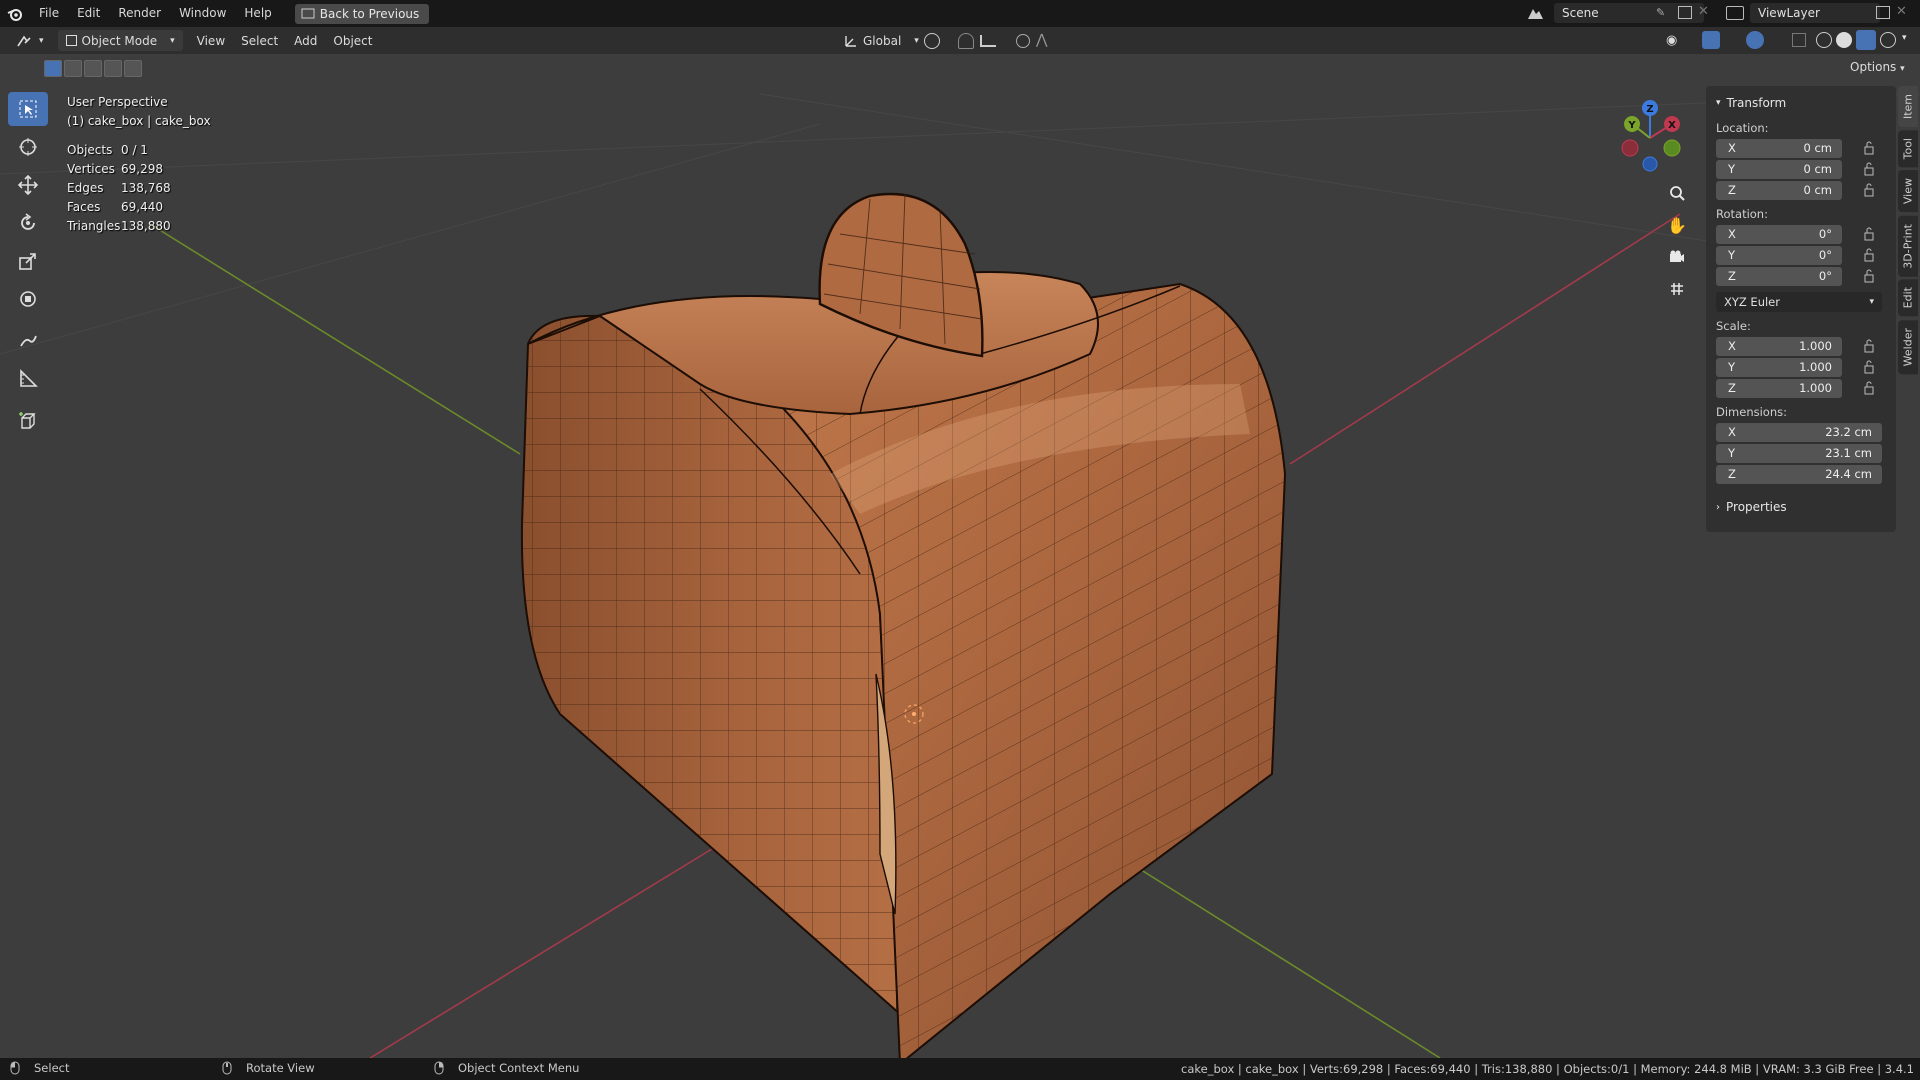  Describe the element at coordinates (49, 13) in the screenshot. I see `menu-file: File` at that location.